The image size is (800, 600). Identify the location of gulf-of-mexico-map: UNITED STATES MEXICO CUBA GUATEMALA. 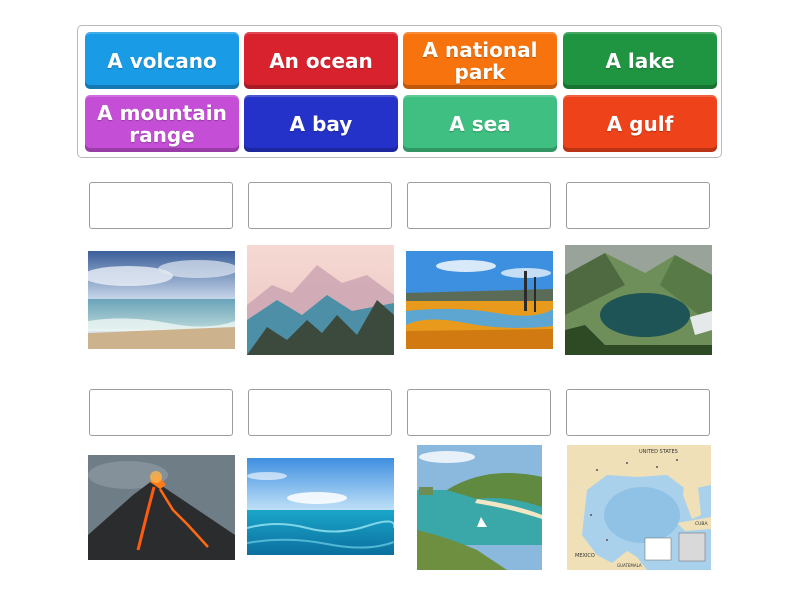
(639, 507).